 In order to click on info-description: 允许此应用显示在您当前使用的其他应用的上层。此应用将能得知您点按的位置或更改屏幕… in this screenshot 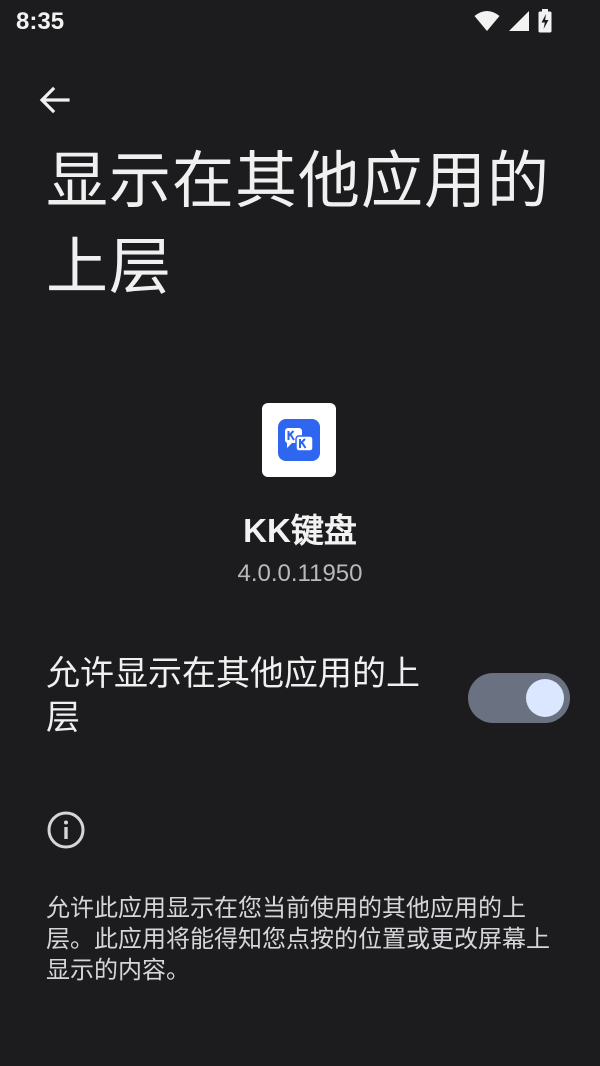, I will do `click(298, 939)`.